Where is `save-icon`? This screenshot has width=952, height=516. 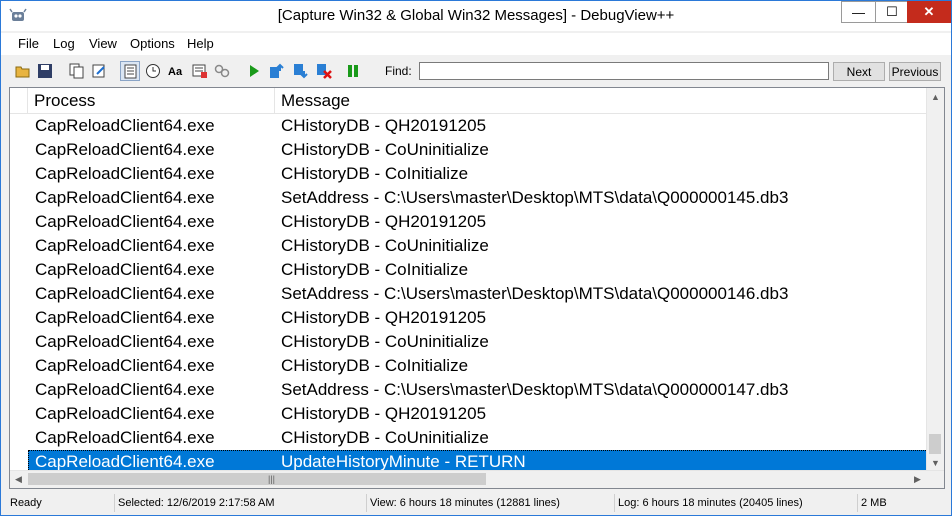 save-icon is located at coordinates (45, 71).